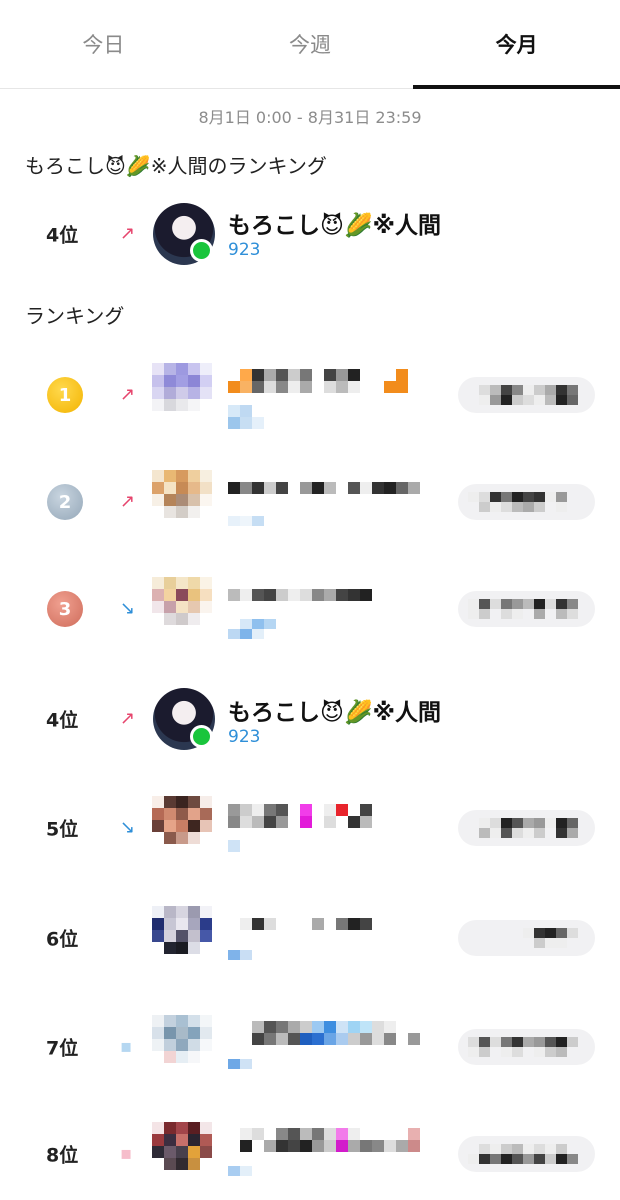 The width and height of the screenshot is (620, 1200). What do you see at coordinates (310, 1047) in the screenshot?
I see `ranking-row: 7位 ▪` at bounding box center [310, 1047].